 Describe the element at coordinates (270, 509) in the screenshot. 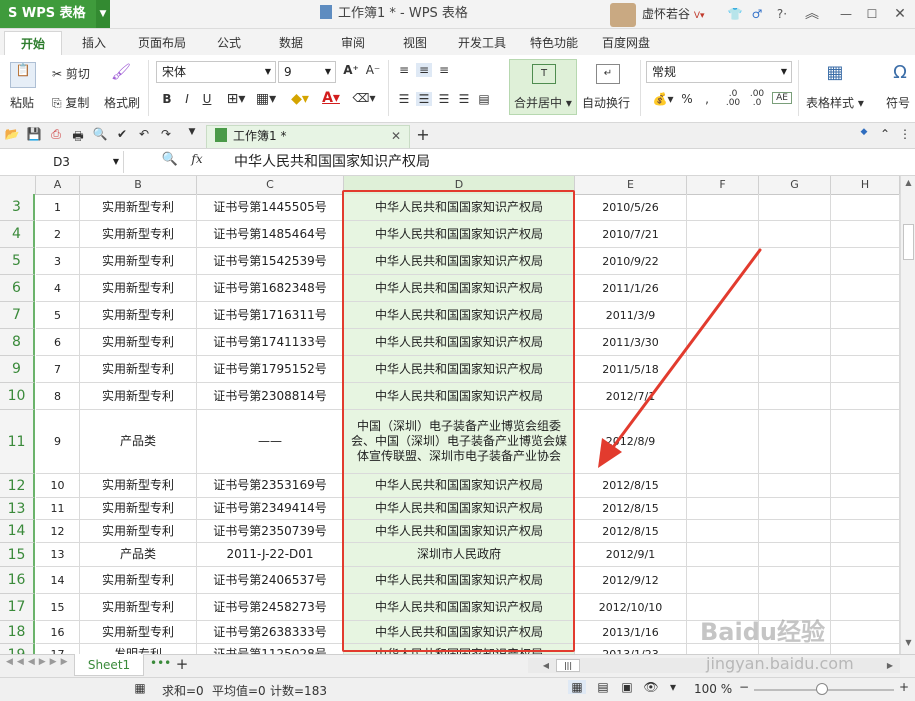

I see `cell-c: 证书号第2349414号` at that location.